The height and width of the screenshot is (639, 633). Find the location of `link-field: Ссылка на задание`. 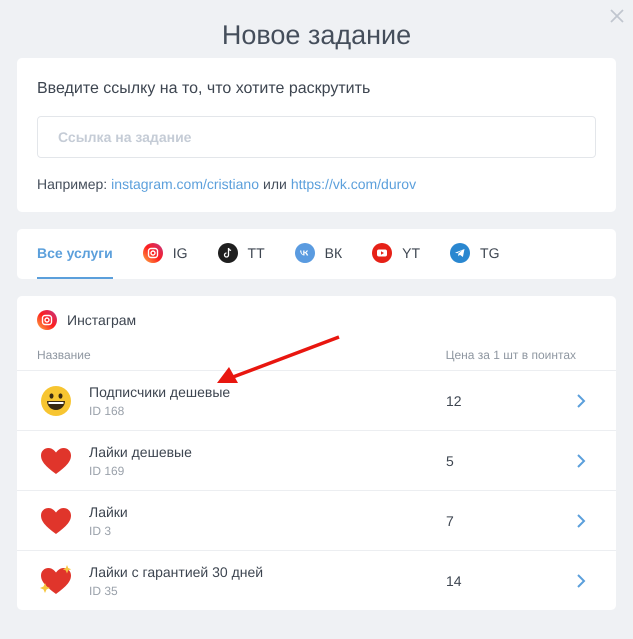

link-field: Ссылка на задание is located at coordinates (316, 137).